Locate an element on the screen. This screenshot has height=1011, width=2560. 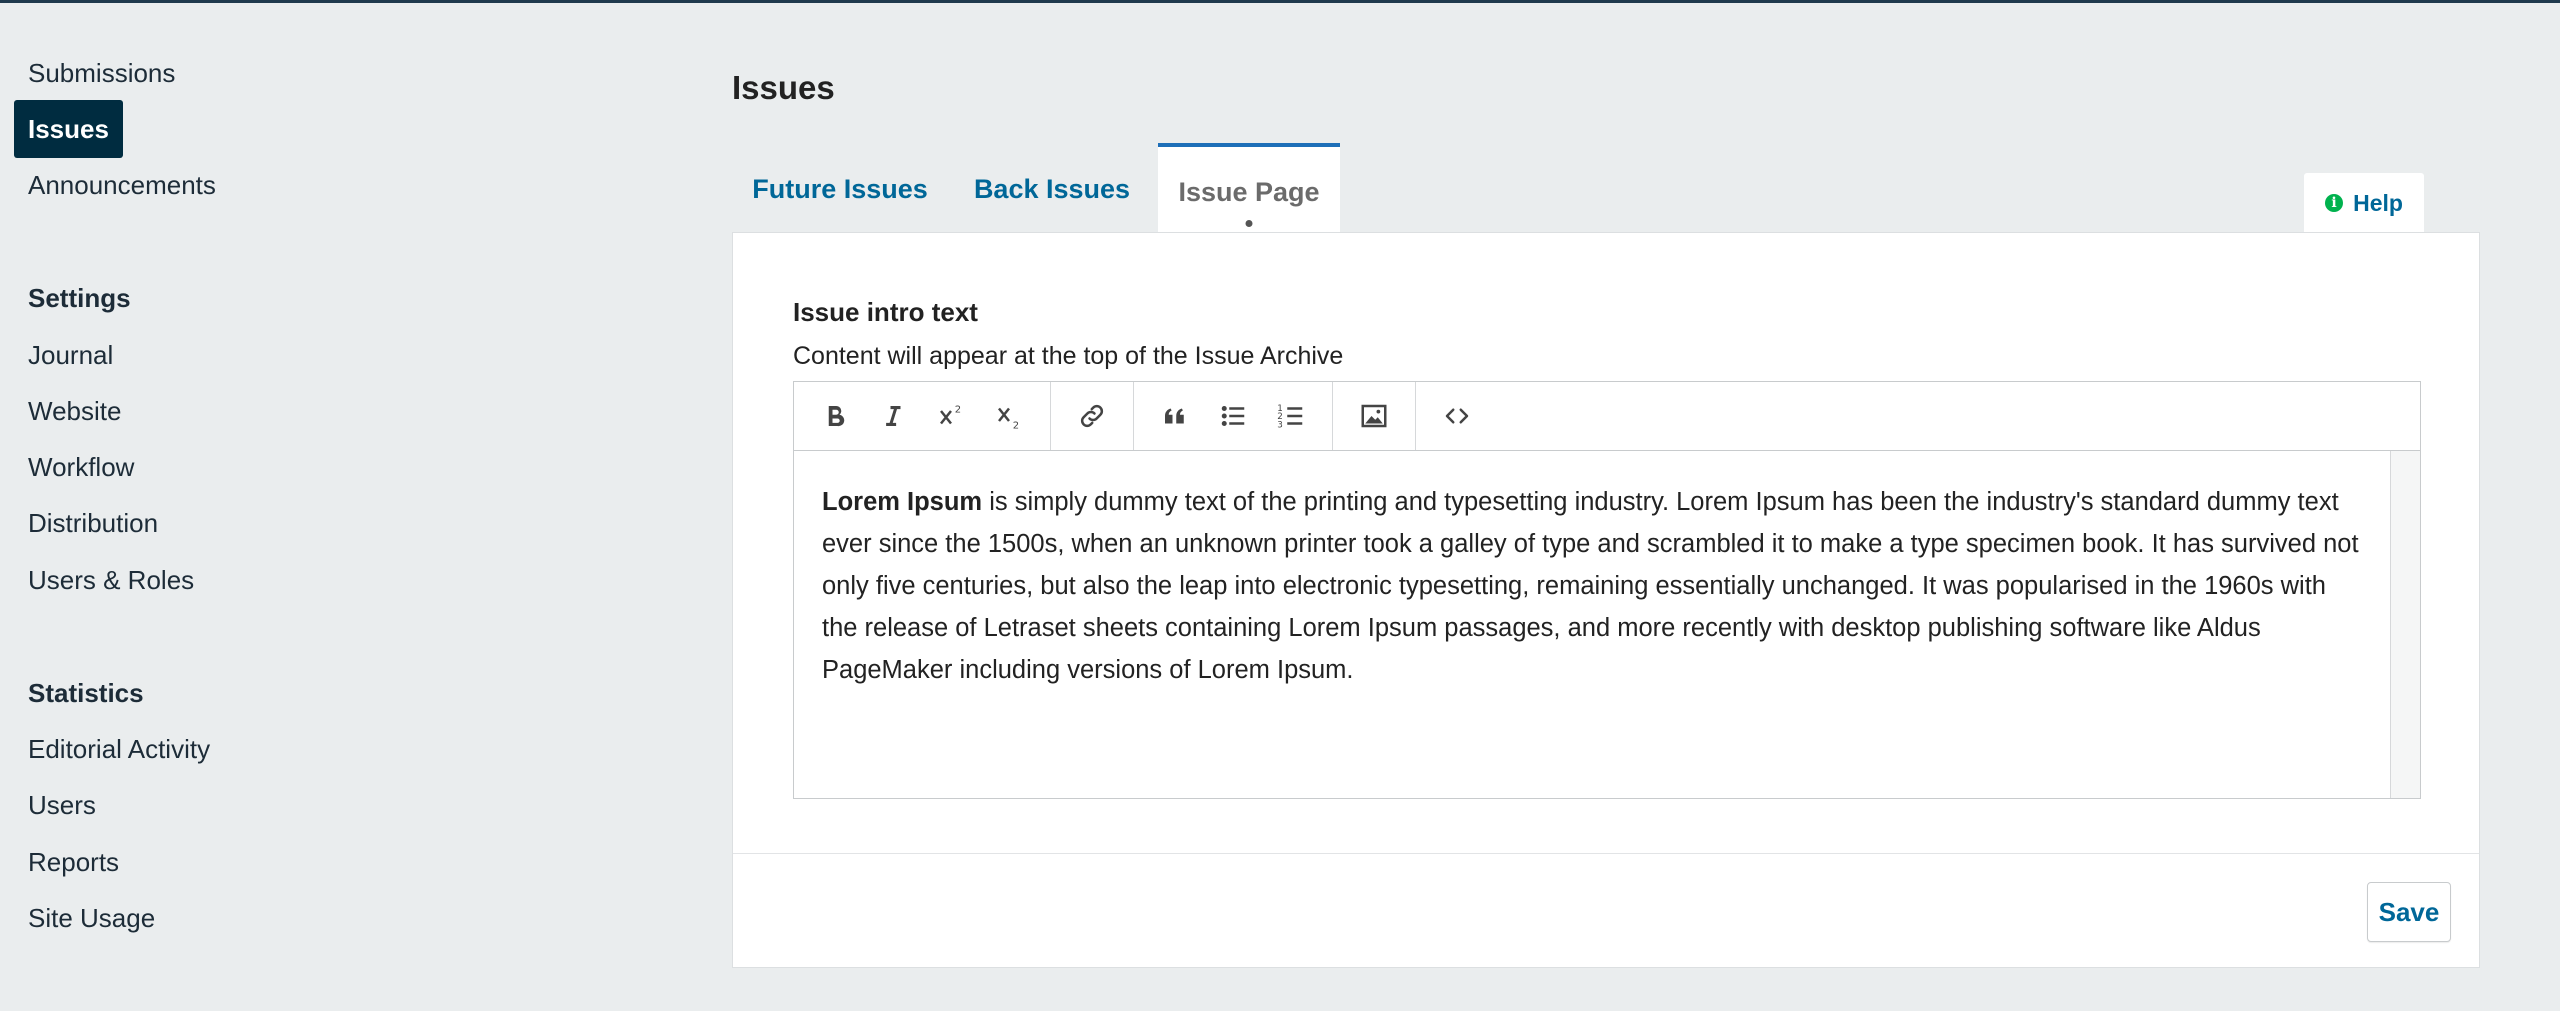
editor-toolbar: 2 2 123 is located at coordinates (1607, 416).